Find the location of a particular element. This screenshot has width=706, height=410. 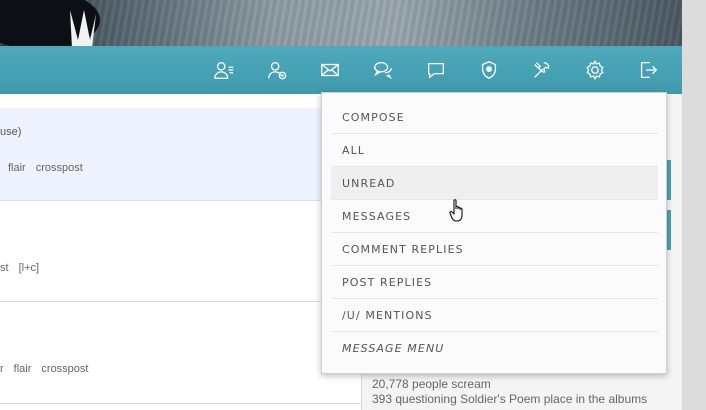

menu-item-mentions: /U/ MENTIONS is located at coordinates (494, 315).